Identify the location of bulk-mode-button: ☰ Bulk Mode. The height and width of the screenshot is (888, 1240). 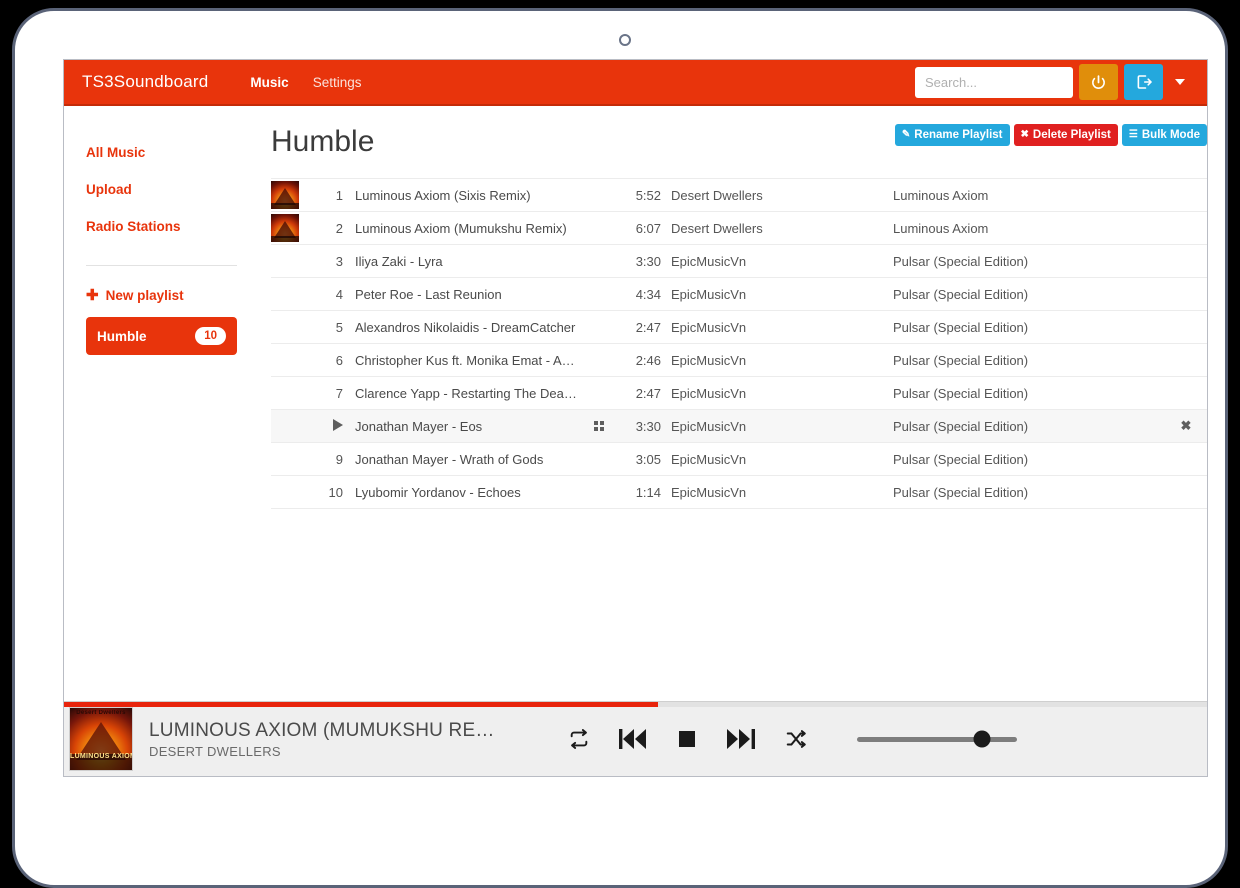
(1164, 135).